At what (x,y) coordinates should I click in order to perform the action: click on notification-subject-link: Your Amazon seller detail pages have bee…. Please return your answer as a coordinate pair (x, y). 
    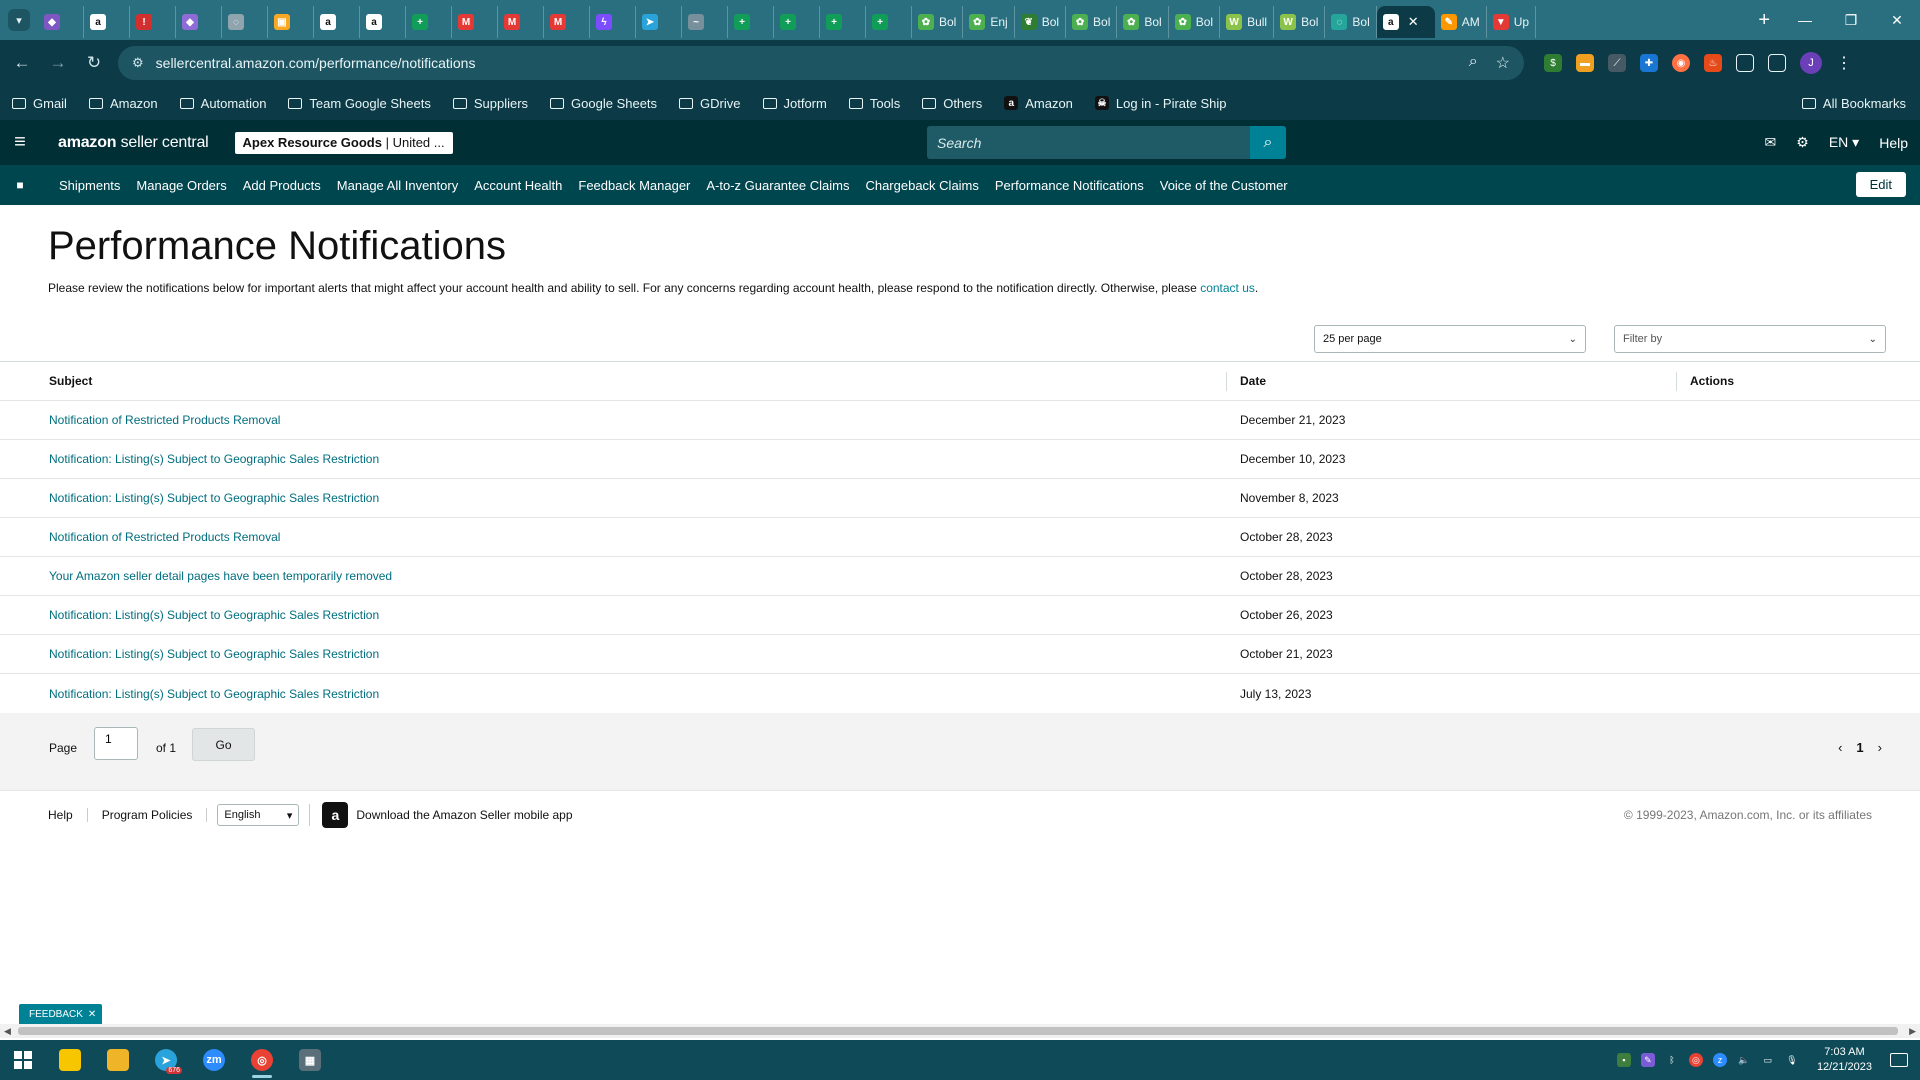
    Looking at the image, I should click on (220, 576).